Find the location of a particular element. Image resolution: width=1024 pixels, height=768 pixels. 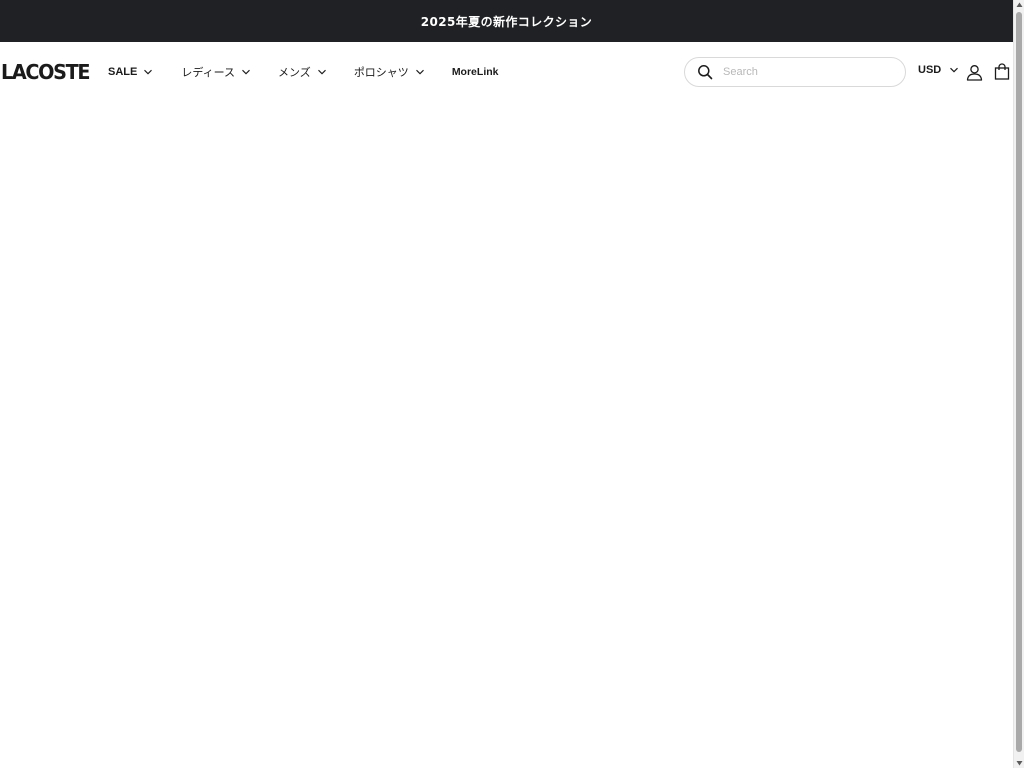

brand-logo: LACOSTE is located at coordinates (45, 72).